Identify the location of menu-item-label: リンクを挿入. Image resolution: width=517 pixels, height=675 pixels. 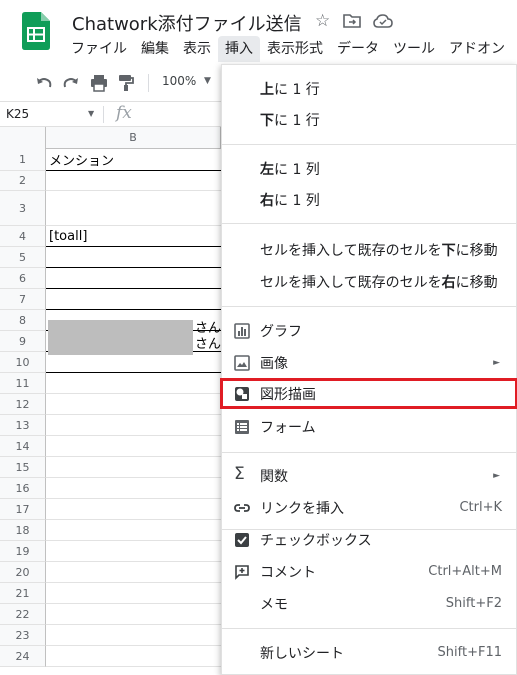
(302, 508).